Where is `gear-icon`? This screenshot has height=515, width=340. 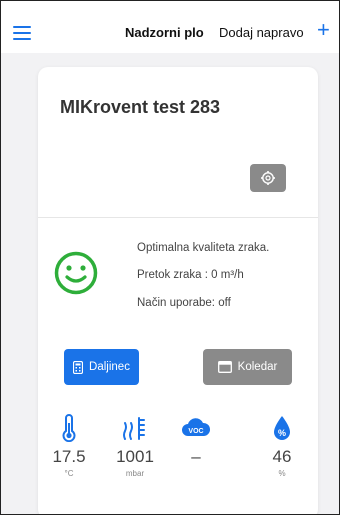 gear-icon is located at coordinates (268, 178).